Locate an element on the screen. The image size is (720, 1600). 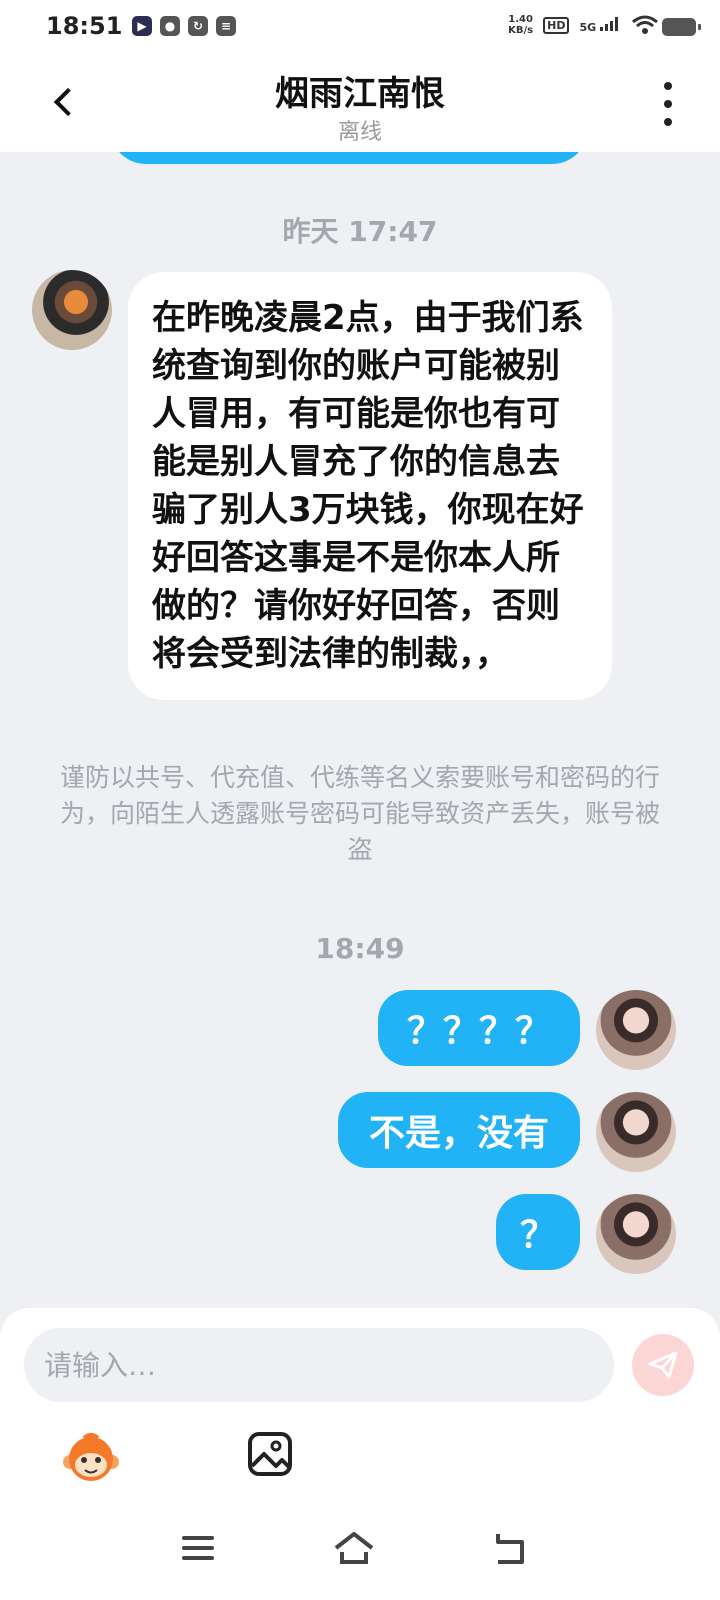
timestamp: 18:49 is located at coordinates (360, 948).